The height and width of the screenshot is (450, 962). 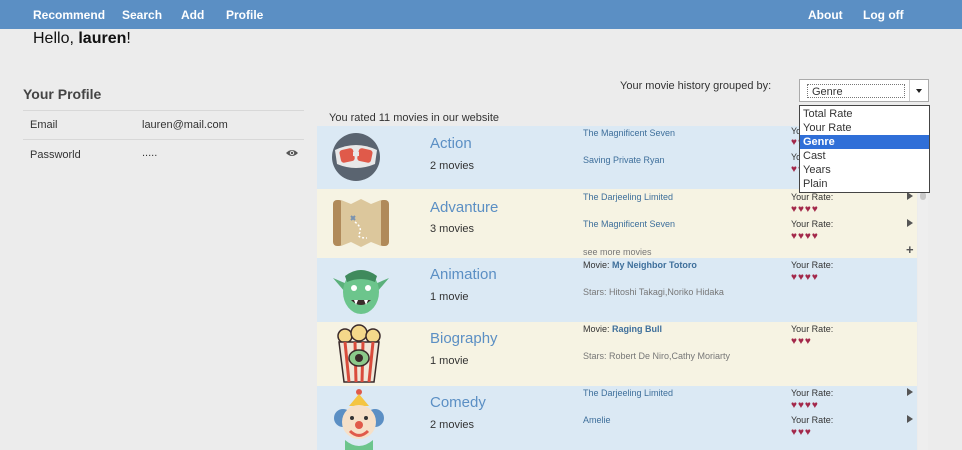 What do you see at coordinates (192, 15) in the screenshot?
I see `nav-add: Add` at bounding box center [192, 15].